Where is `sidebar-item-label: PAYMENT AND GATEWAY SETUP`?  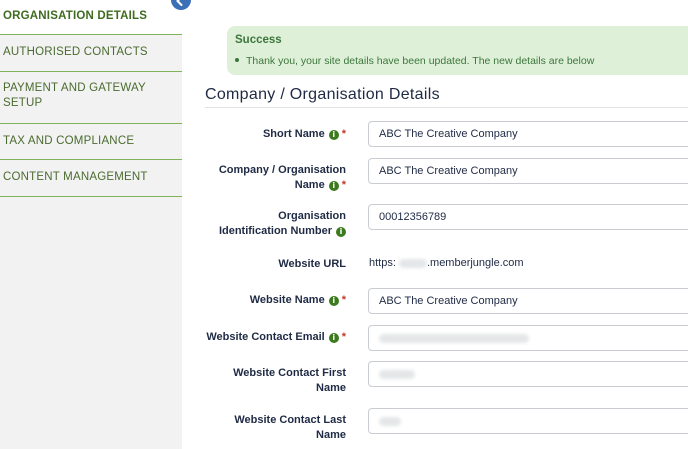 sidebar-item-label: PAYMENT AND GATEWAY SETUP is located at coordinates (74, 95).